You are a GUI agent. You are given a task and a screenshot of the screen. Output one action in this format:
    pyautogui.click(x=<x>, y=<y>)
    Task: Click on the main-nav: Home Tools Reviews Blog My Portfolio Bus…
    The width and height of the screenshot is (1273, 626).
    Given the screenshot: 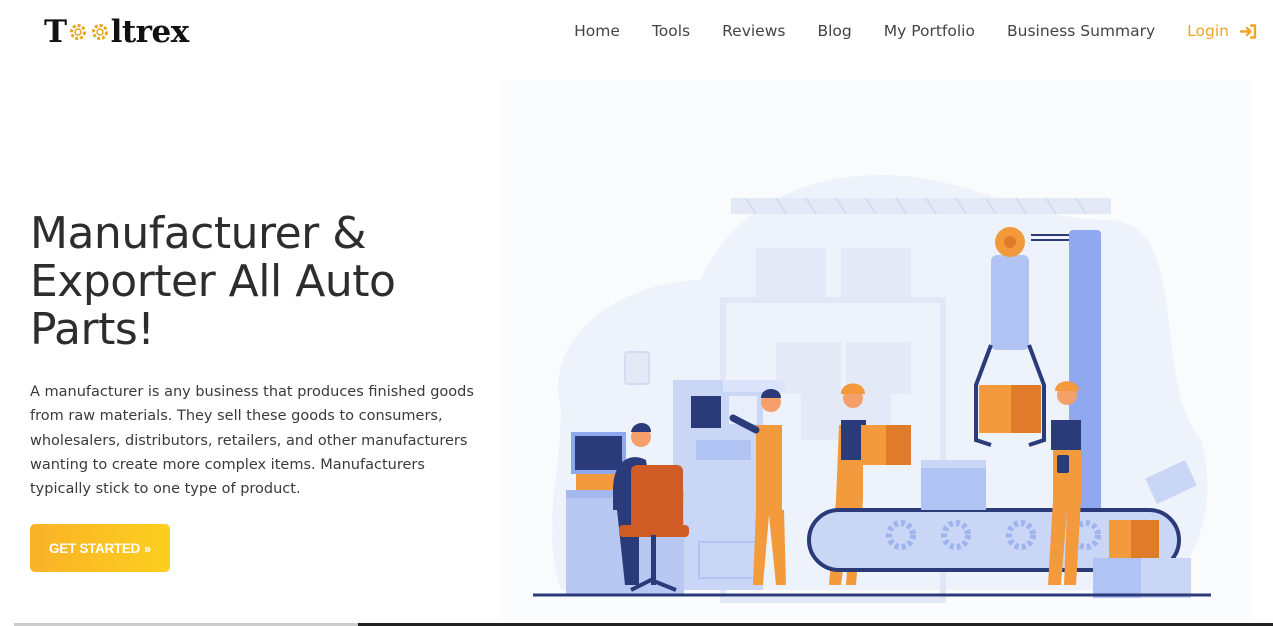 What is the action you would take?
    pyautogui.click(x=915, y=31)
    